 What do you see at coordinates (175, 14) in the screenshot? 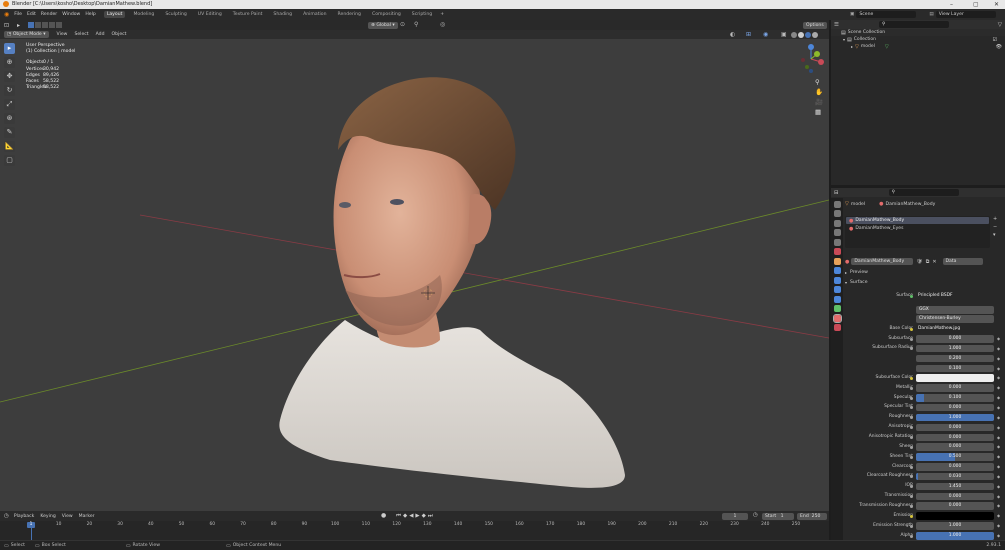
I see `tab-sculpting: Sculpting` at bounding box center [175, 14].